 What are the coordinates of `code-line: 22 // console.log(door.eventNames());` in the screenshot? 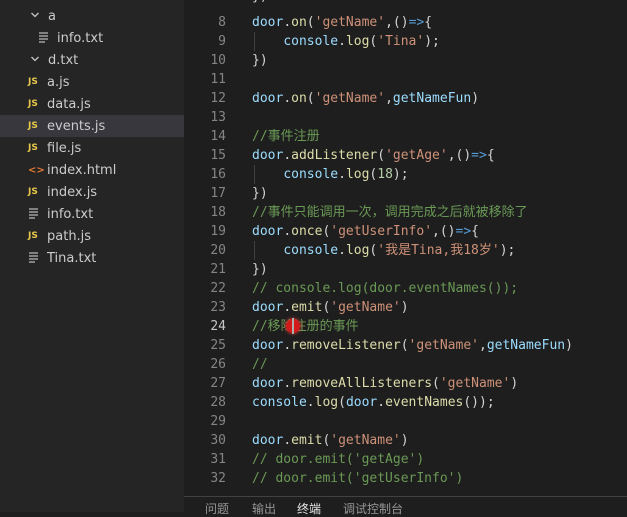 It's located at (405, 288).